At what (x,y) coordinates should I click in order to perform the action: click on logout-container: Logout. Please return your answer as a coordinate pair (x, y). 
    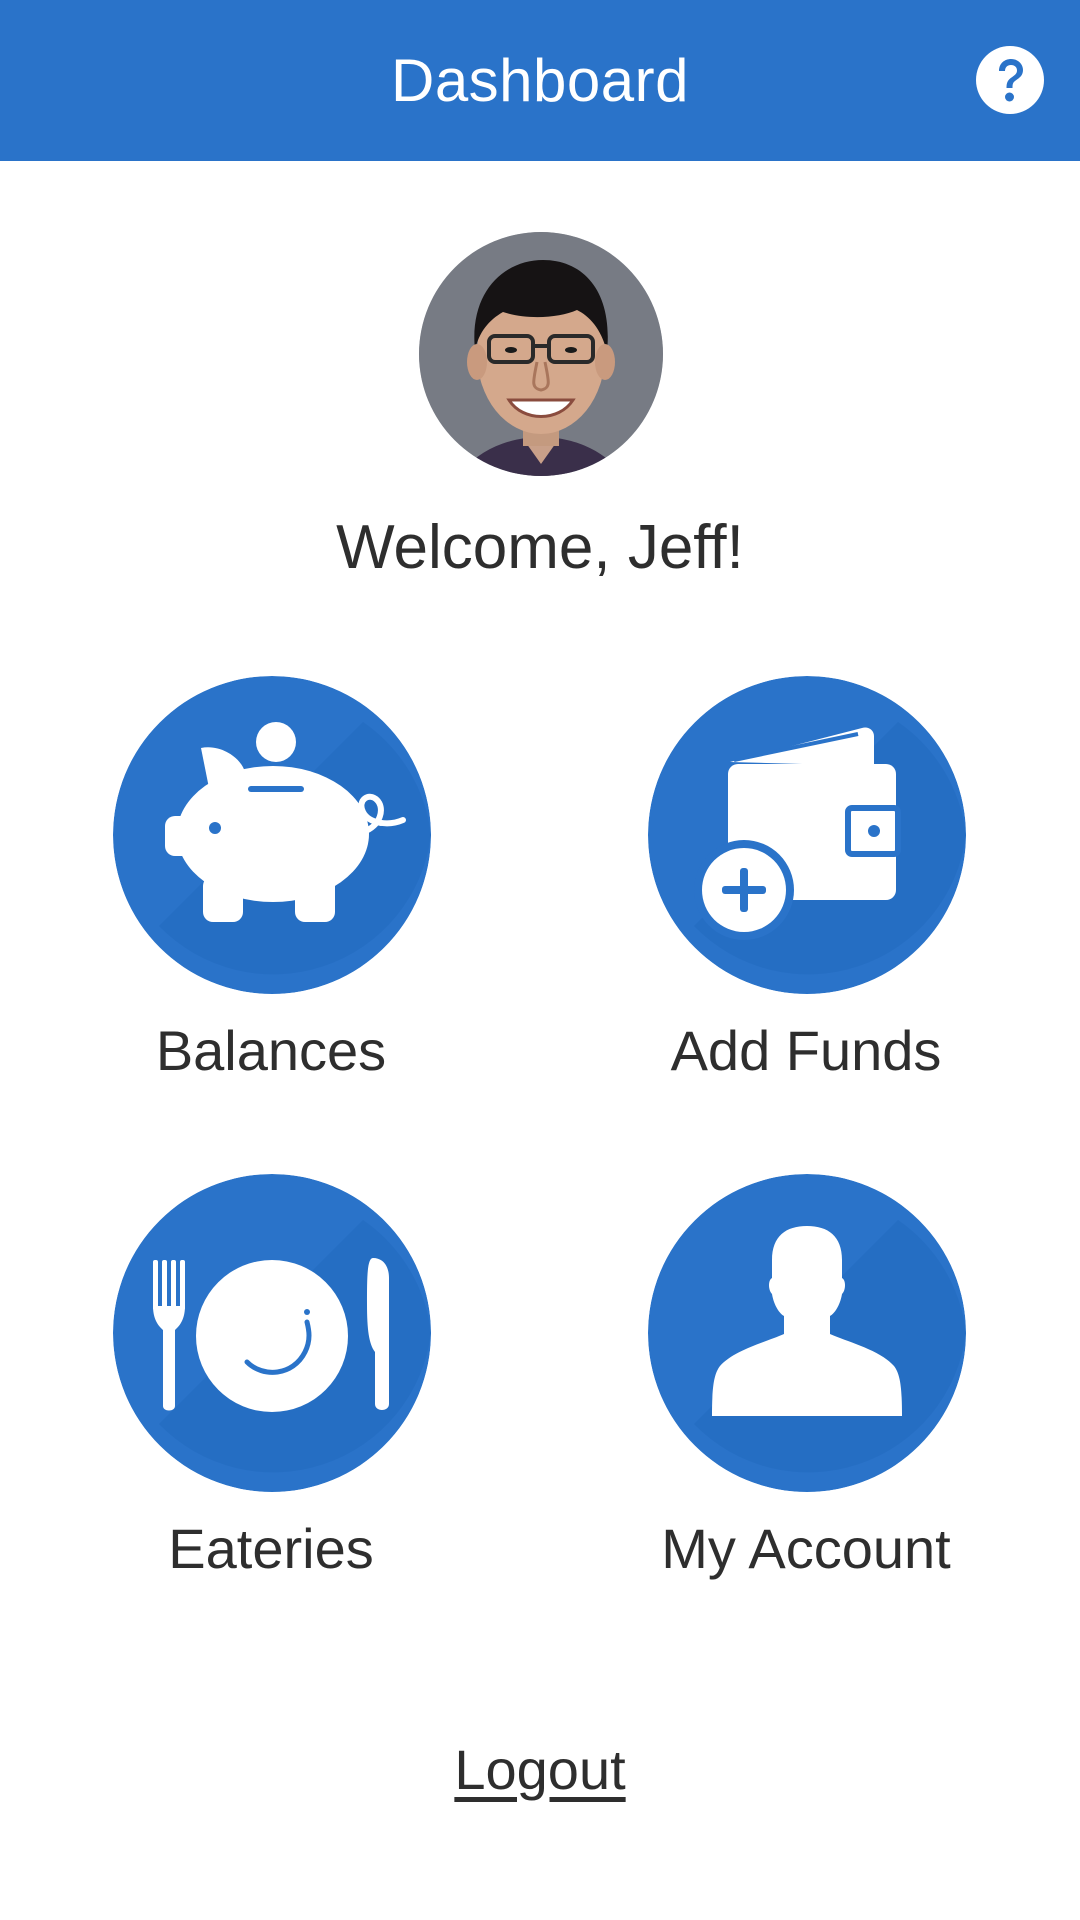
    Looking at the image, I should click on (540, 1770).